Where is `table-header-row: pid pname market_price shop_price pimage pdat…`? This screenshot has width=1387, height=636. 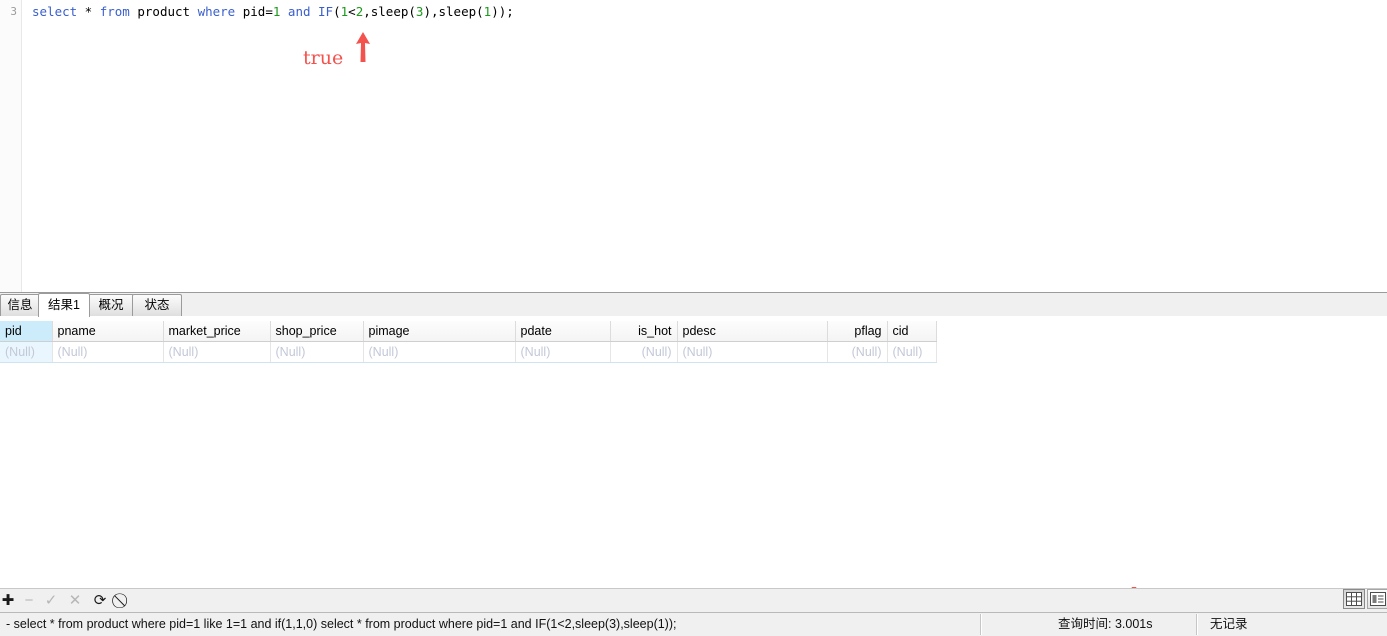
table-header-row: pid pname market_price shop_price pimage pdat… is located at coordinates (468, 331).